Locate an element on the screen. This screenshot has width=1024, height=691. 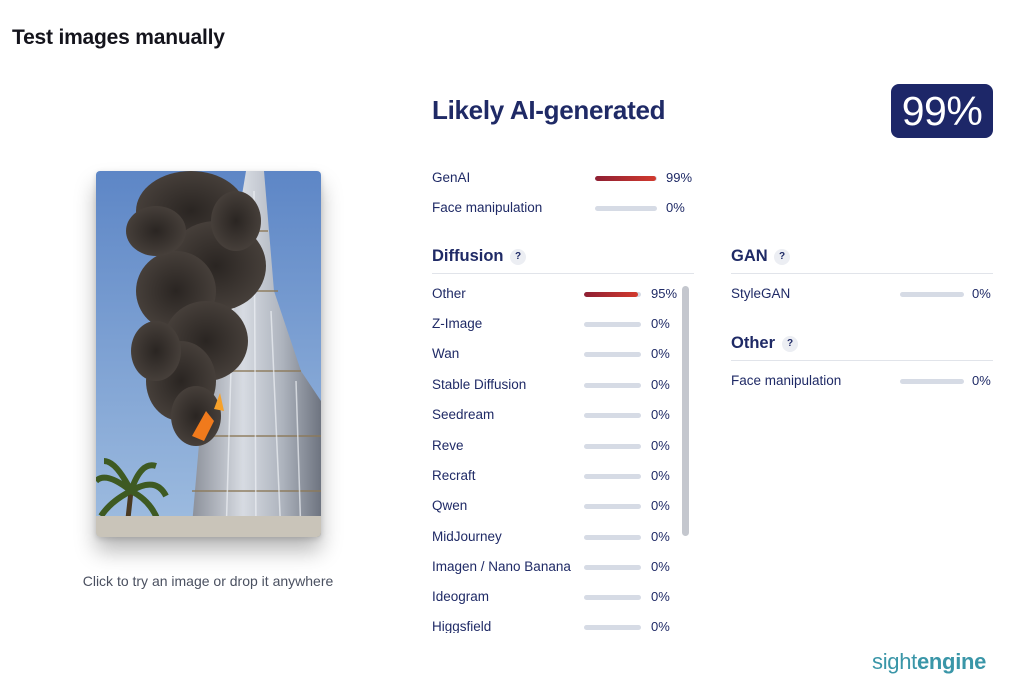
list-item: Wan 0% is located at coordinates (557, 354).